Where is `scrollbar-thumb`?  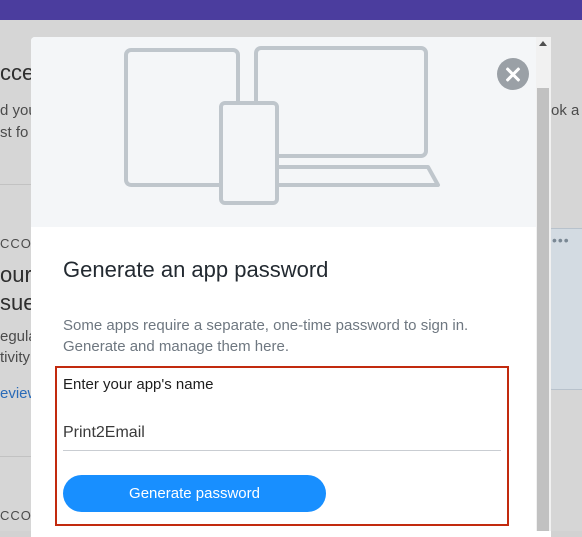 scrollbar-thumb is located at coordinates (543, 309).